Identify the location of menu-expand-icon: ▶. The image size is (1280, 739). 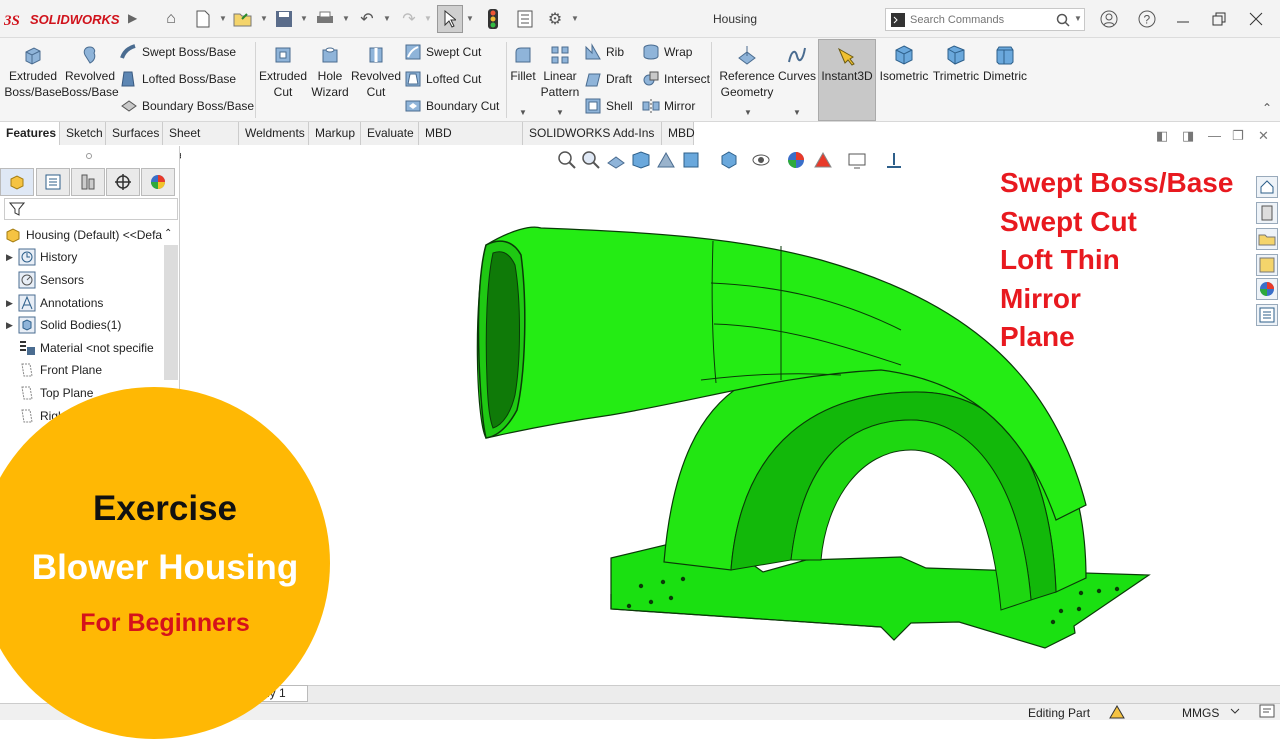
(132, 18).